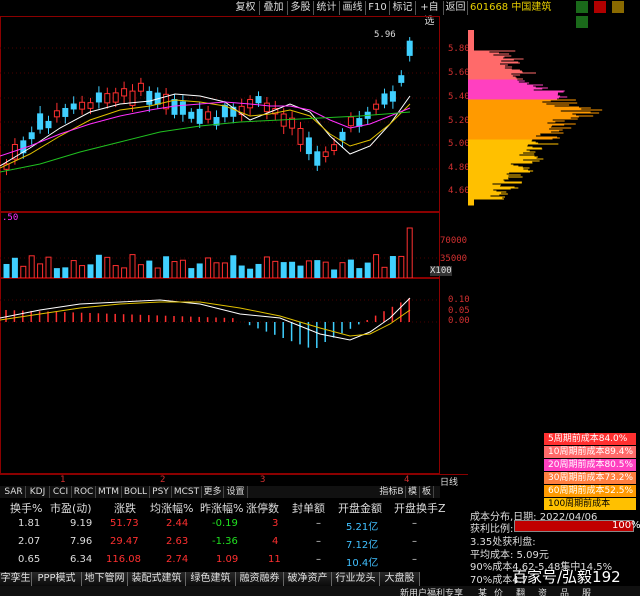 The height and width of the screenshot is (596, 640). What do you see at coordinates (403, 8) in the screenshot?
I see `mark-button: 标记` at bounding box center [403, 8].